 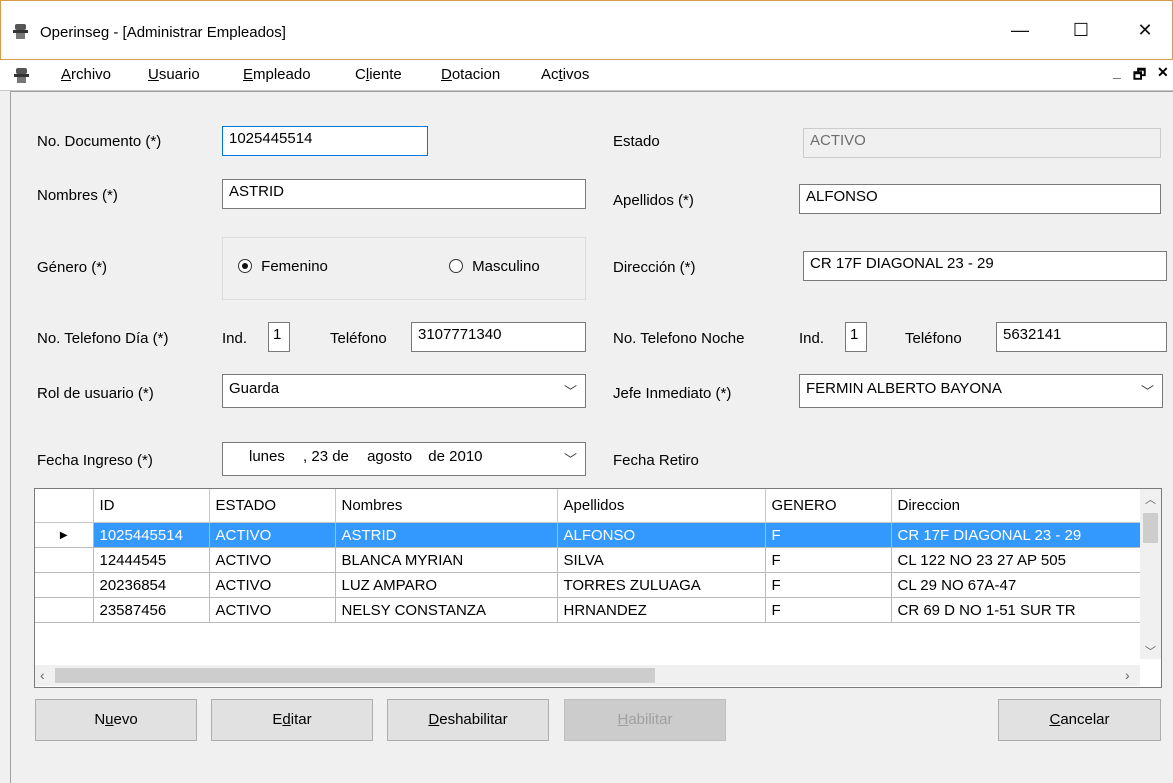 What do you see at coordinates (468, 720) in the screenshot?
I see `deshabilitar-button: Deshabilitar` at bounding box center [468, 720].